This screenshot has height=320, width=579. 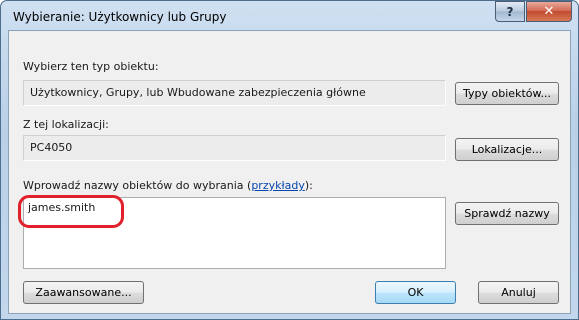 I want to click on help-button: ?, so click(x=510, y=11).